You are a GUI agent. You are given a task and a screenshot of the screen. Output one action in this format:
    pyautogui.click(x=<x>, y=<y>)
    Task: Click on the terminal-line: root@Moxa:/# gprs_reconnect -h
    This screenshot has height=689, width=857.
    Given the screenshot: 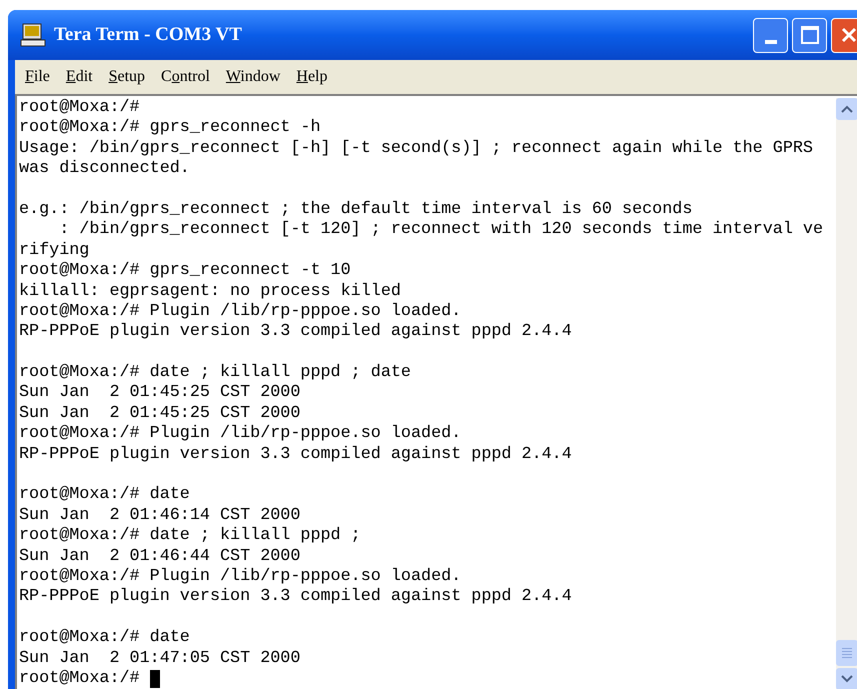 What is the action you would take?
    pyautogui.click(x=170, y=128)
    